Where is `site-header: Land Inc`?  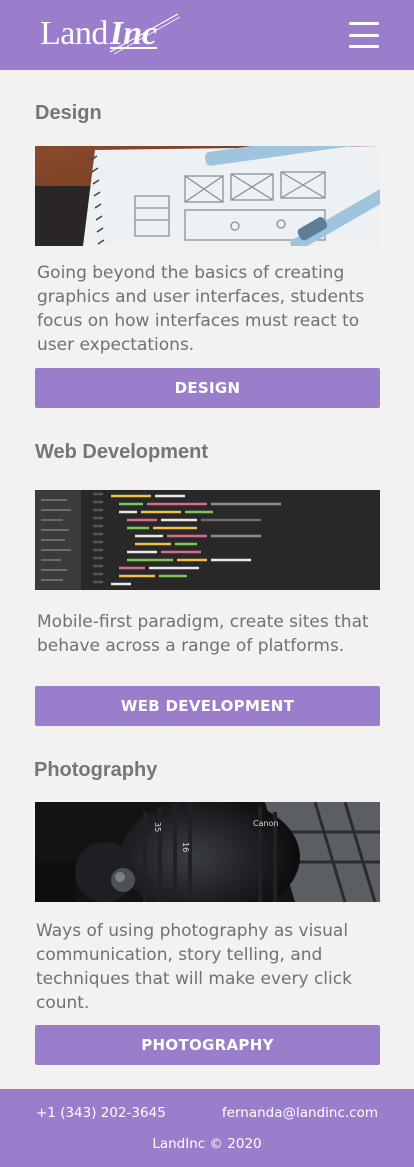 site-header: Land Inc is located at coordinates (207, 35).